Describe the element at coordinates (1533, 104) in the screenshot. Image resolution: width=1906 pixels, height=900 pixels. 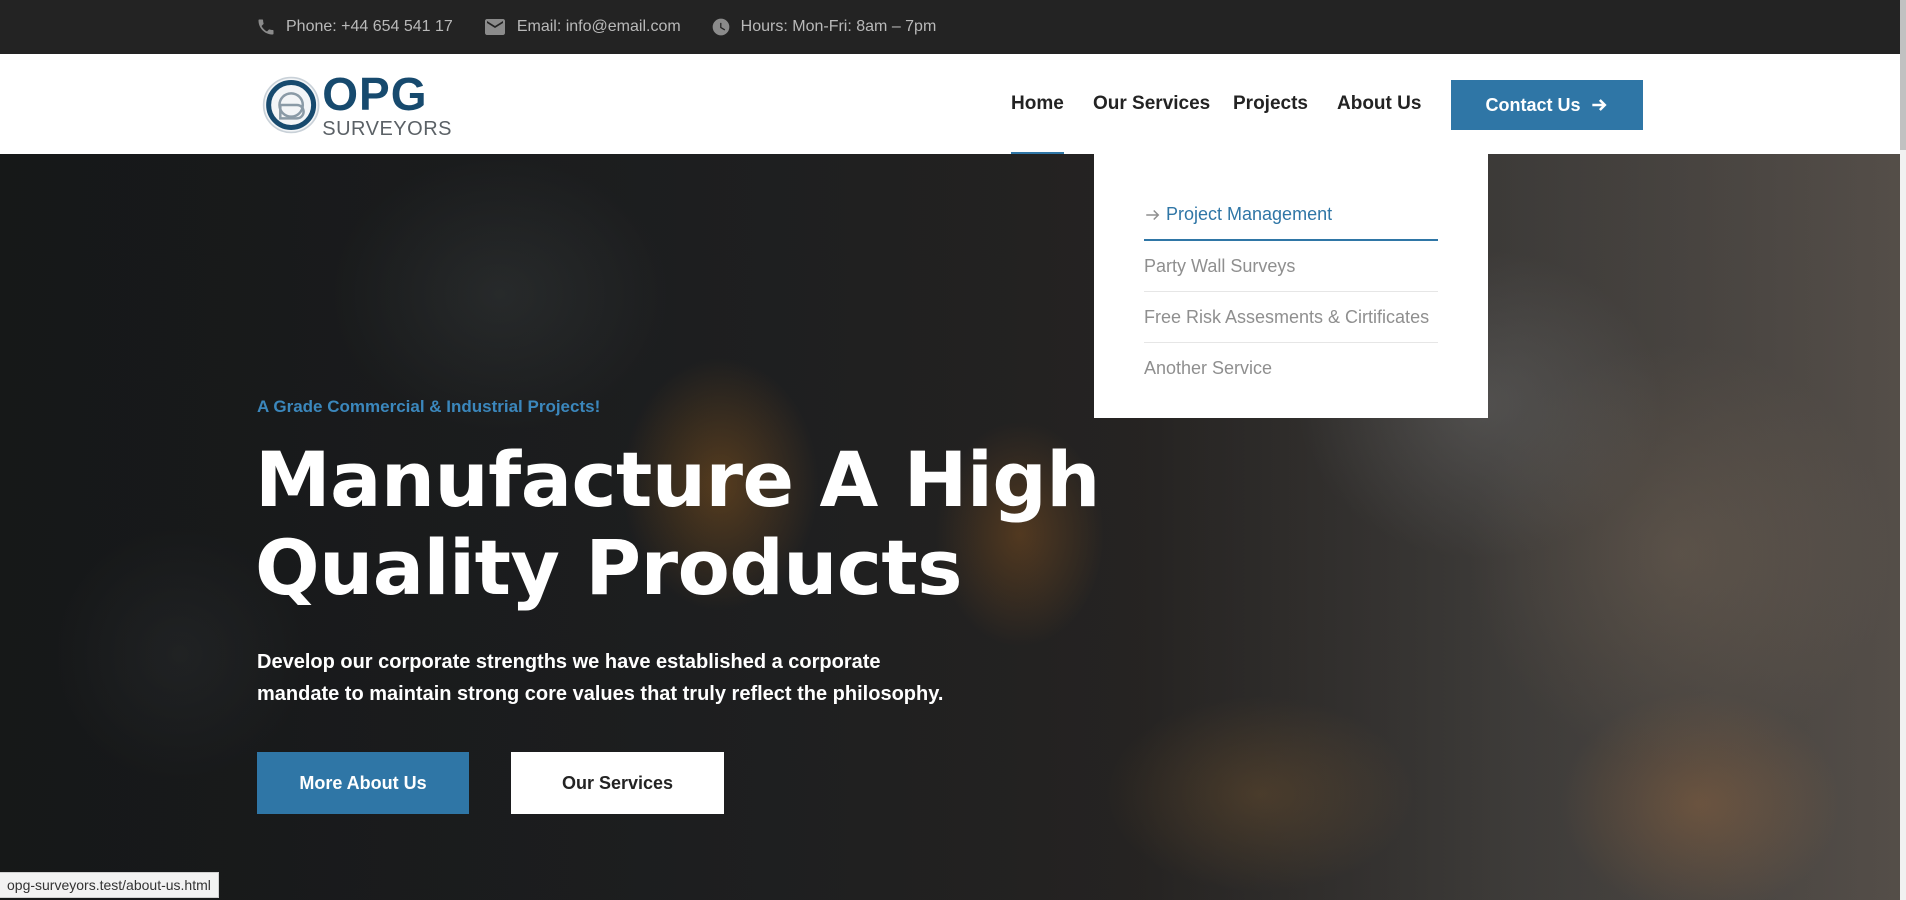
I see `contact-us-label: Contact Us` at that location.